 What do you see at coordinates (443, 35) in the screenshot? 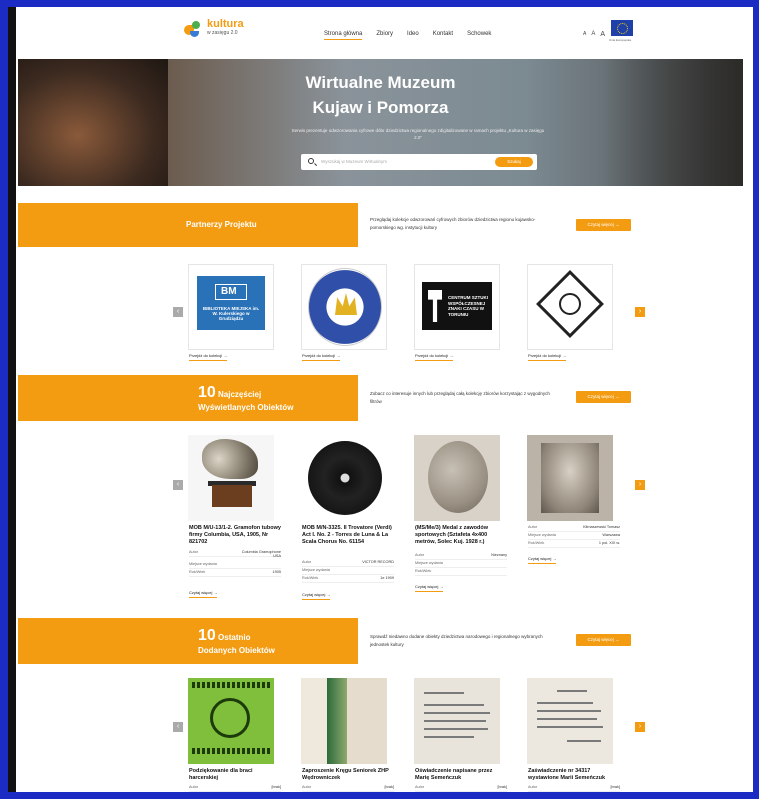
I see `nav-contact: Kontakt` at bounding box center [443, 35].